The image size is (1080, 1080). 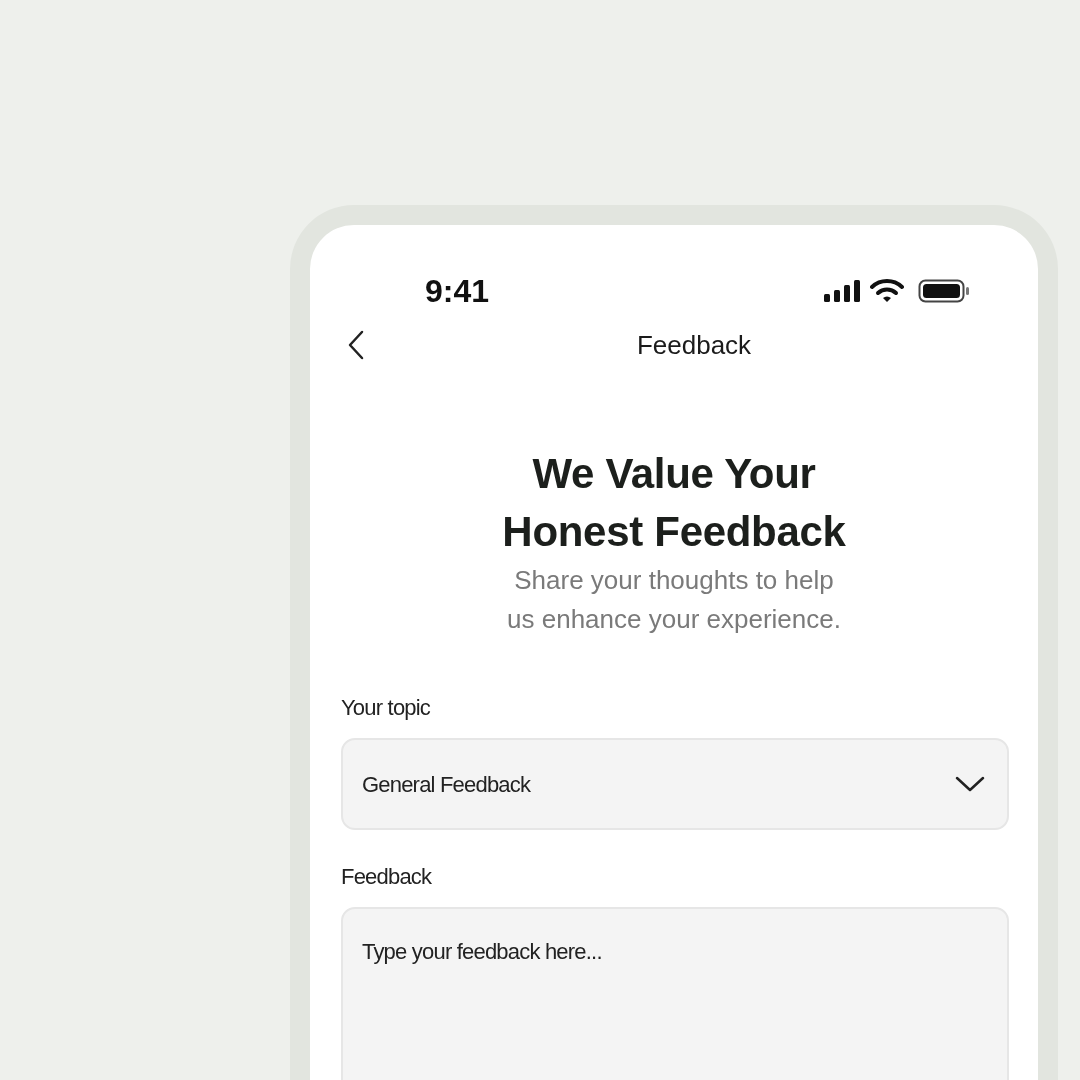 I want to click on back-button, so click(x=356, y=345).